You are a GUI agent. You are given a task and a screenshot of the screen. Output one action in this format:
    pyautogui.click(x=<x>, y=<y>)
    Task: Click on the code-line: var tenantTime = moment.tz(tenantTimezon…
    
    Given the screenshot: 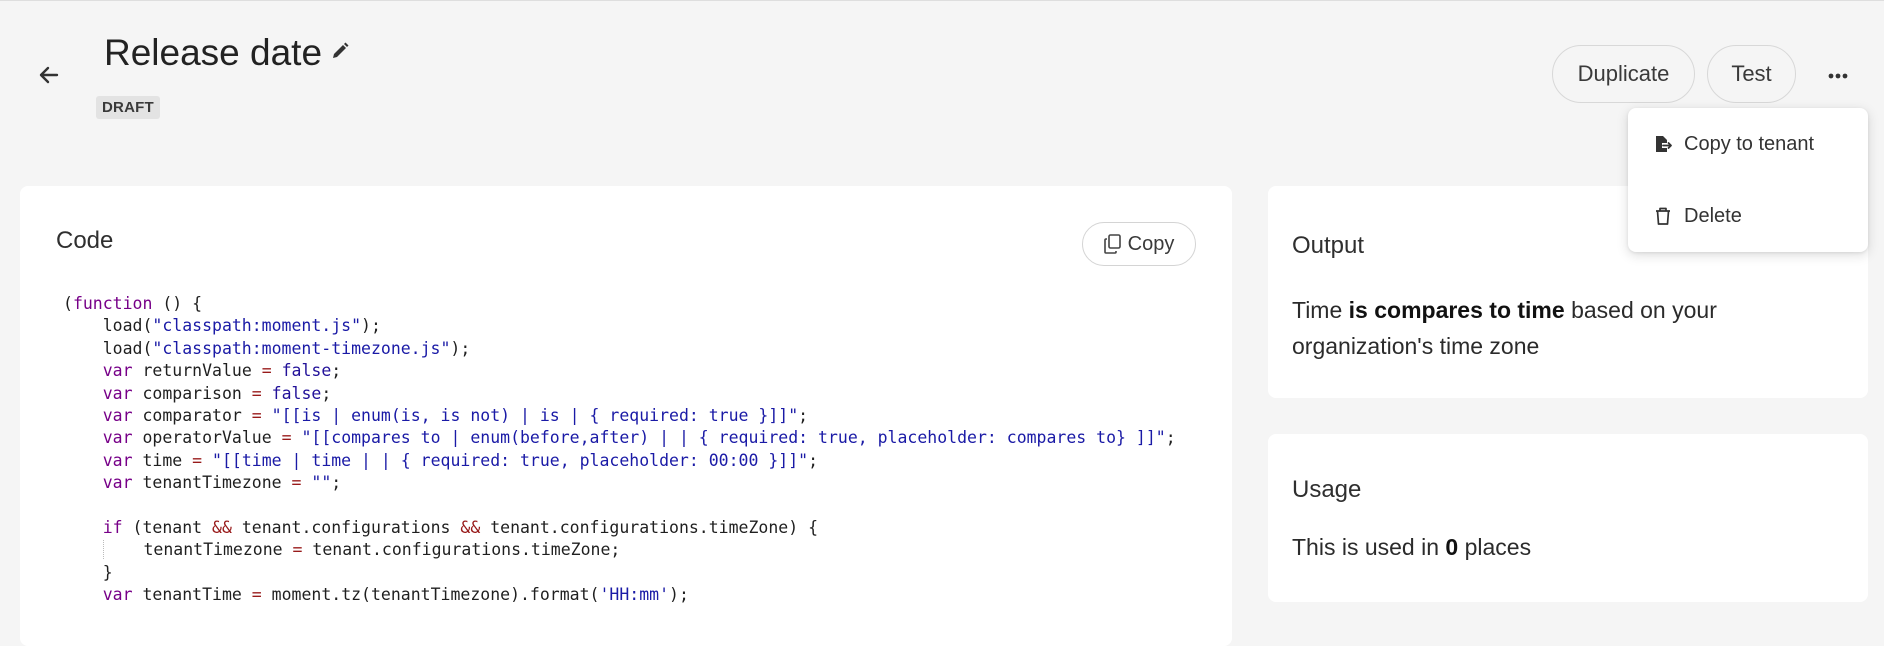 What is the action you would take?
    pyautogui.click(x=395, y=595)
    